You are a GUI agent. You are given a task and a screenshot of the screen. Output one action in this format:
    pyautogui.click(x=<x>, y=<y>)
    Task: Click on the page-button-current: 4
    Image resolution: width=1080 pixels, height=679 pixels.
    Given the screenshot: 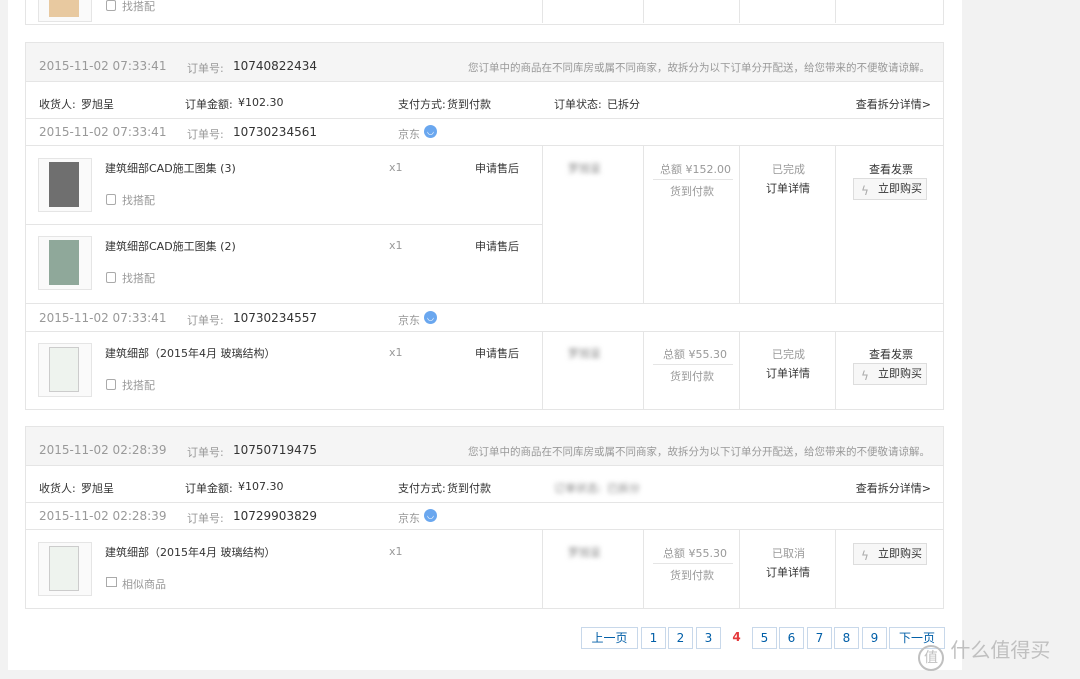 What is the action you would take?
    pyautogui.click(x=736, y=637)
    